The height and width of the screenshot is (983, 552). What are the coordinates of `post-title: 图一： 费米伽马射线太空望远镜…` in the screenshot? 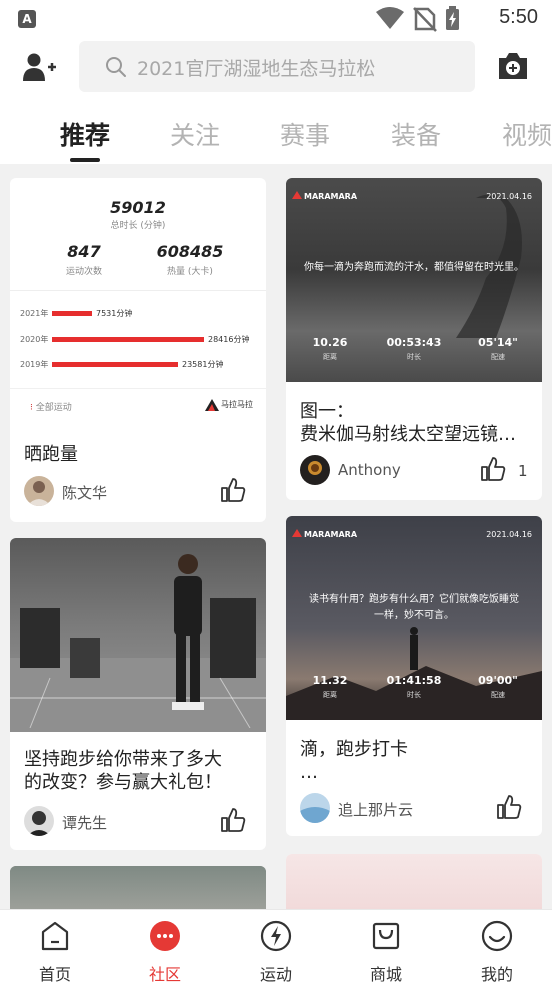 It's located at (408, 423).